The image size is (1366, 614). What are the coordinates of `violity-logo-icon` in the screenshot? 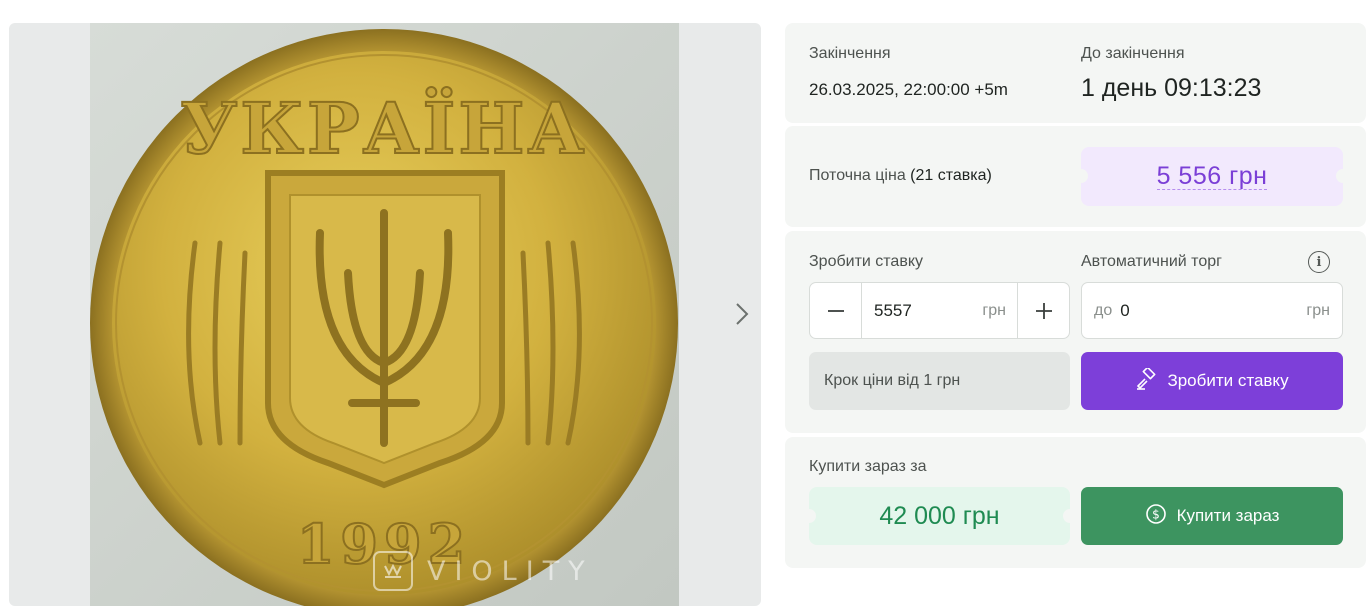 It's located at (393, 571).